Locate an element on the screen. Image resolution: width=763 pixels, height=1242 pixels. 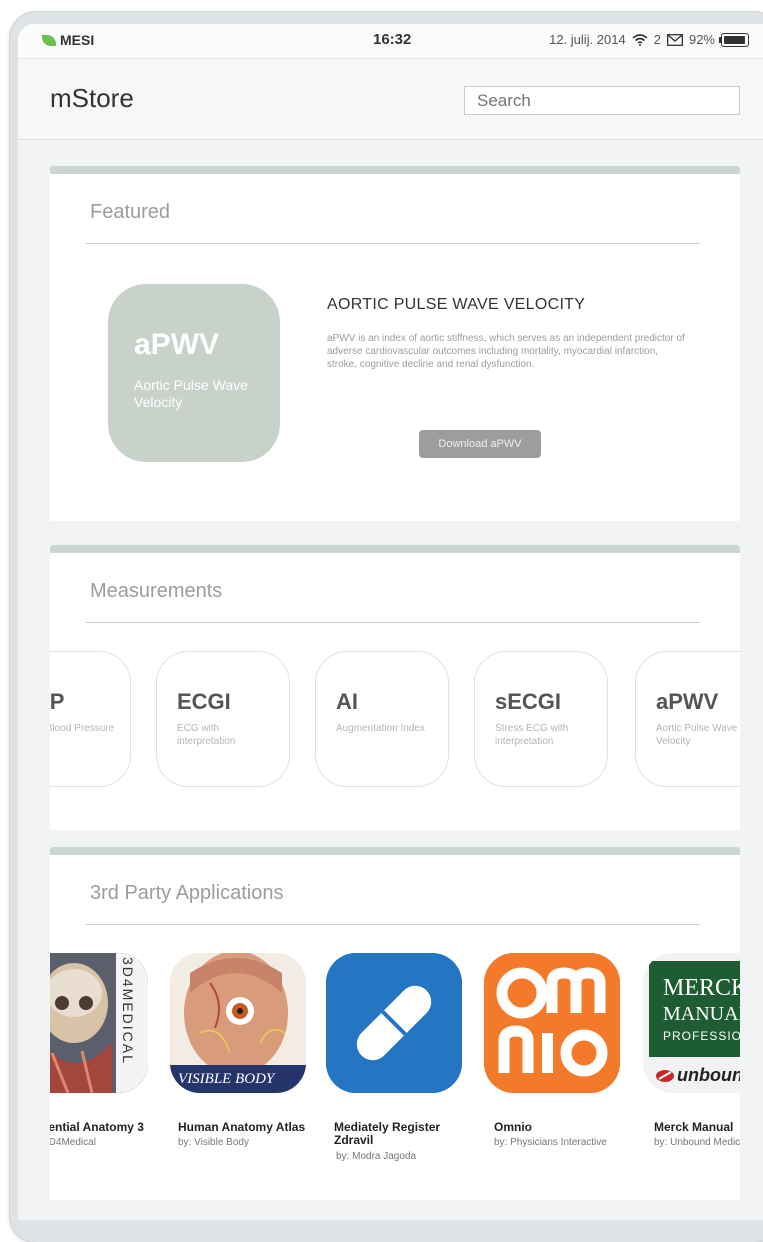
measurements-title: Measurements is located at coordinates (156, 591).